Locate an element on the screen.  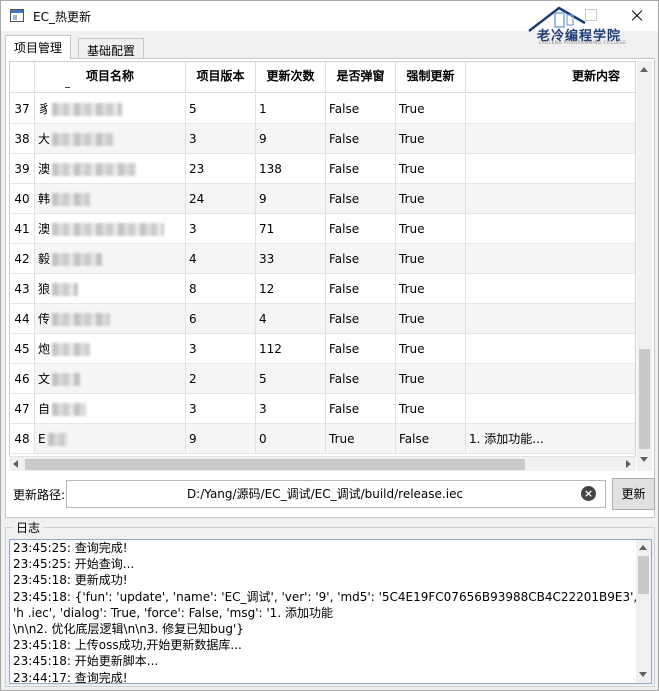
table-row: 40 韩 24 9 False True is located at coordinates (322, 199).